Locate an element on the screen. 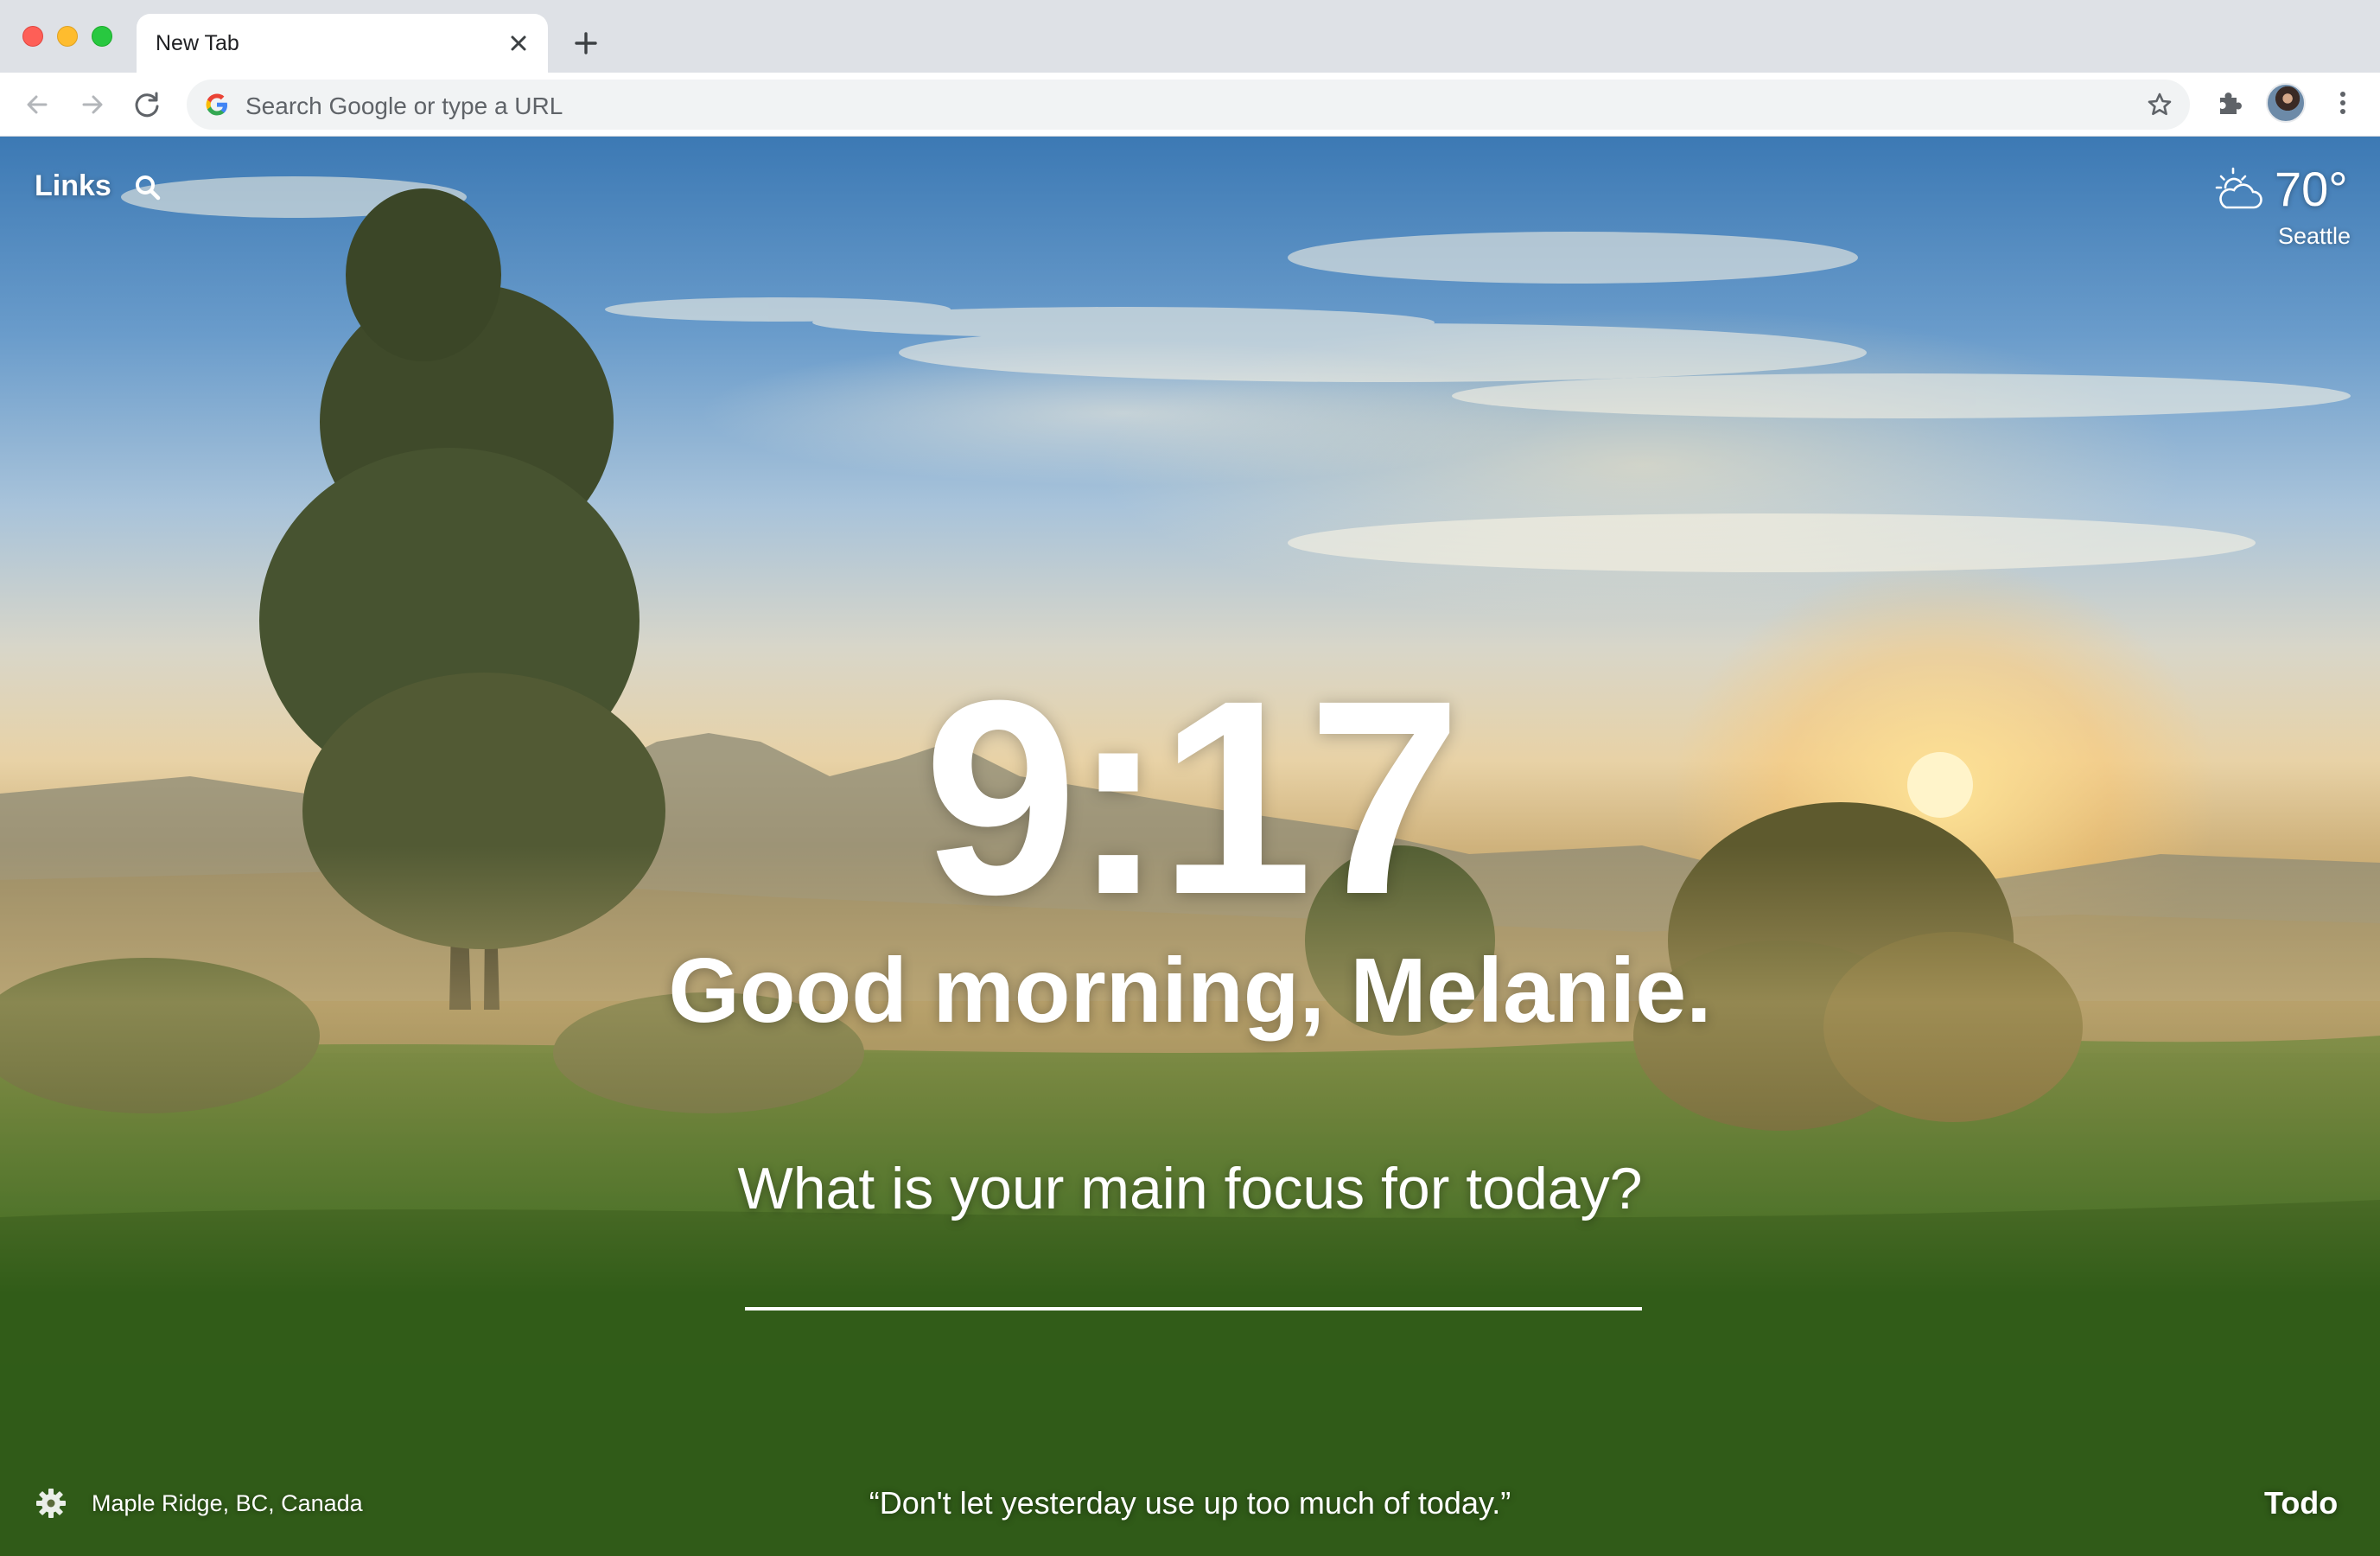  profile-avatar is located at coordinates (2286, 103).